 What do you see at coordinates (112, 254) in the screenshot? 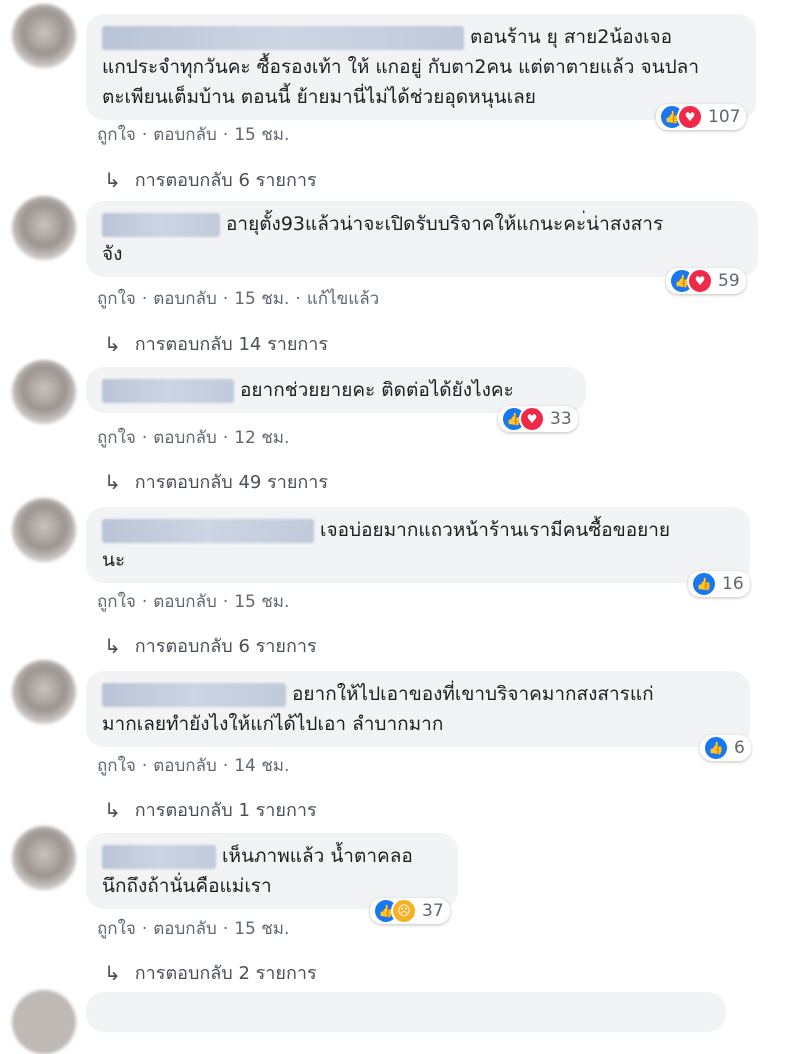
I see `comment-text-rest: จัง` at bounding box center [112, 254].